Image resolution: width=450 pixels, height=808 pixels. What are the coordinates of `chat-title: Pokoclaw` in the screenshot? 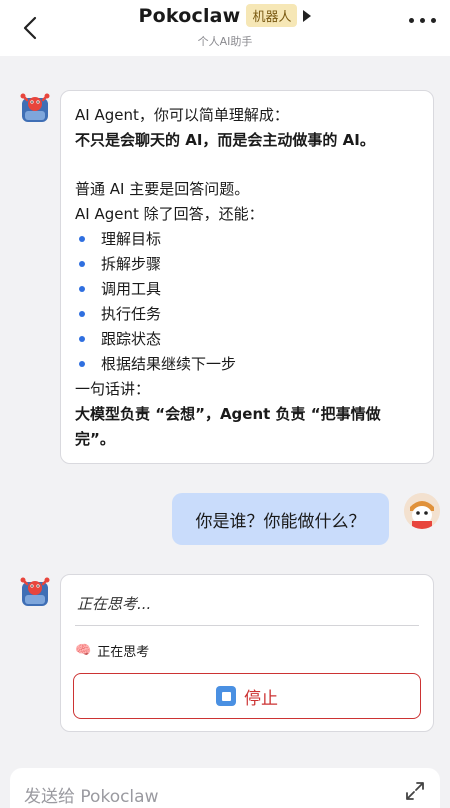 It's located at (189, 15).